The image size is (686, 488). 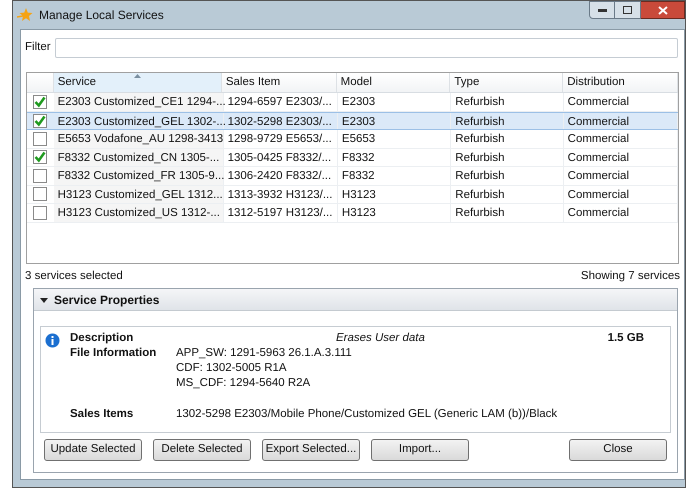 What do you see at coordinates (279, 82) in the screenshot?
I see `column-header: Sales Item` at bounding box center [279, 82].